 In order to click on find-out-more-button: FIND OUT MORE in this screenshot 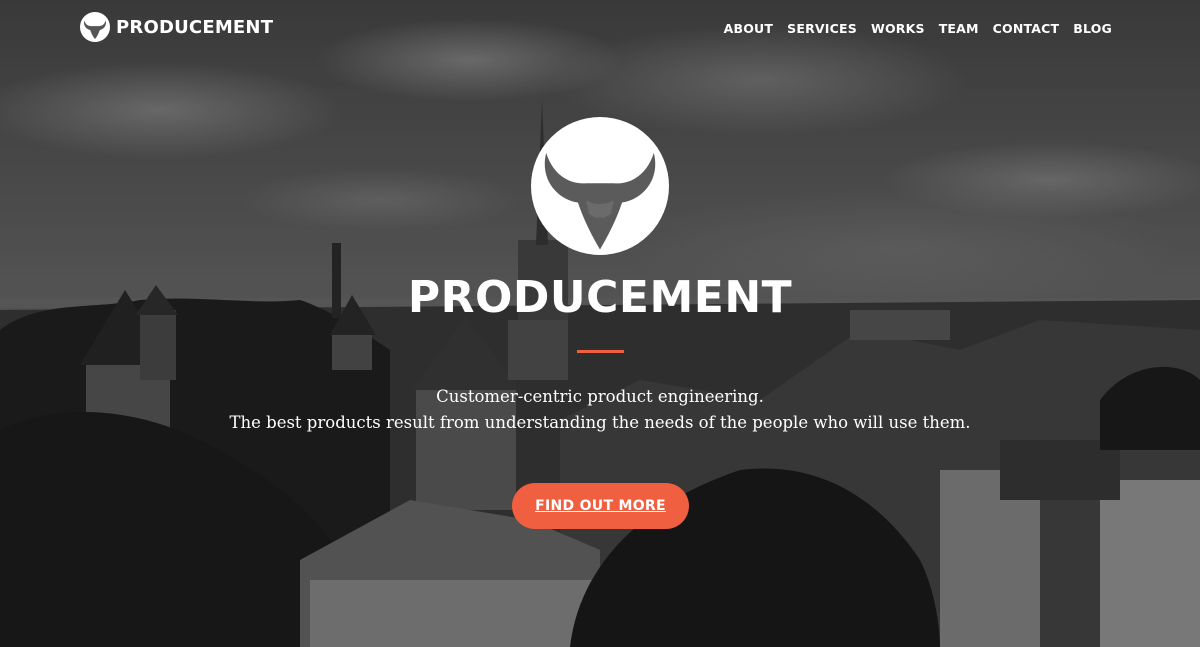, I will do `click(600, 506)`.